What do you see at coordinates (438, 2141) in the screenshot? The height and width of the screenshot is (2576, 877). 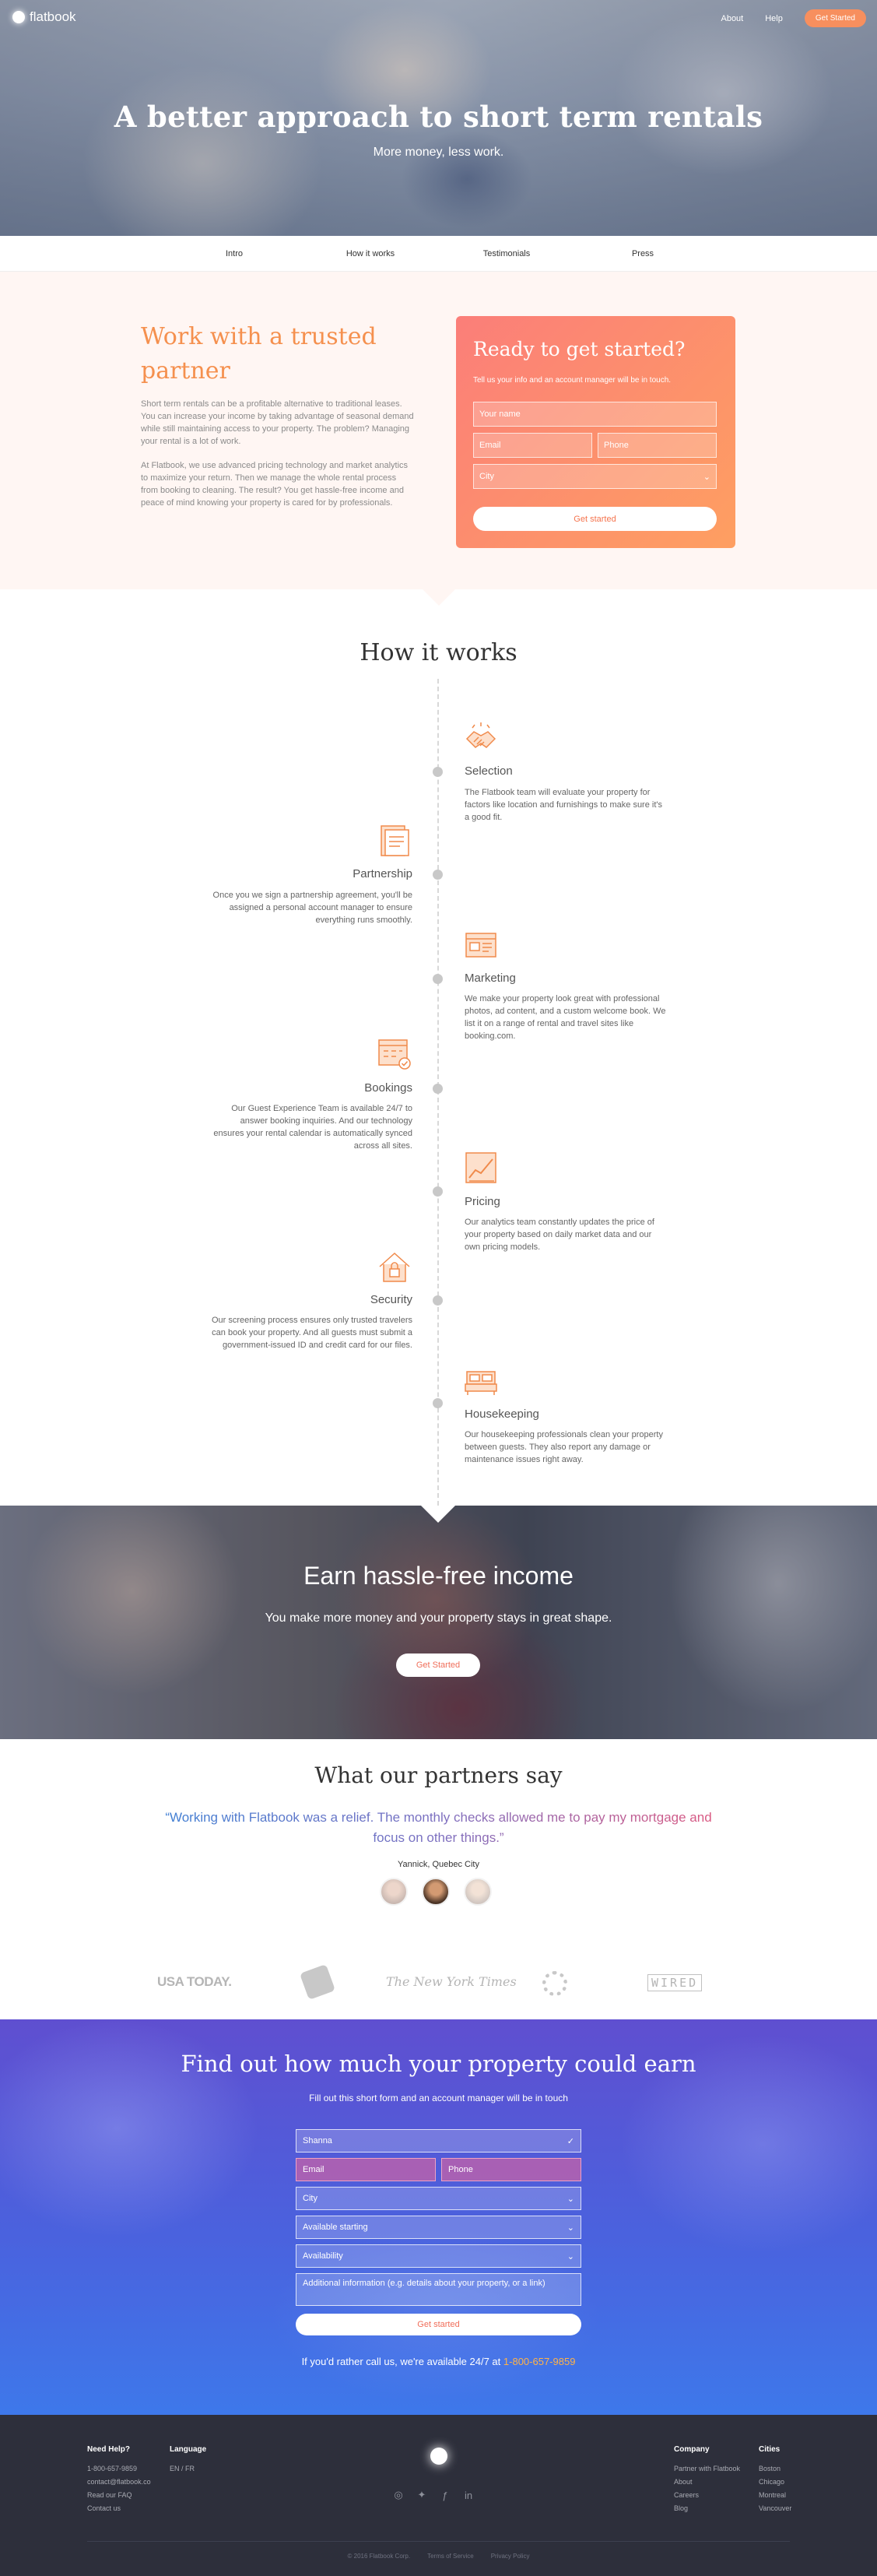 I see `estimate-name-input: Shanna ✓` at bounding box center [438, 2141].